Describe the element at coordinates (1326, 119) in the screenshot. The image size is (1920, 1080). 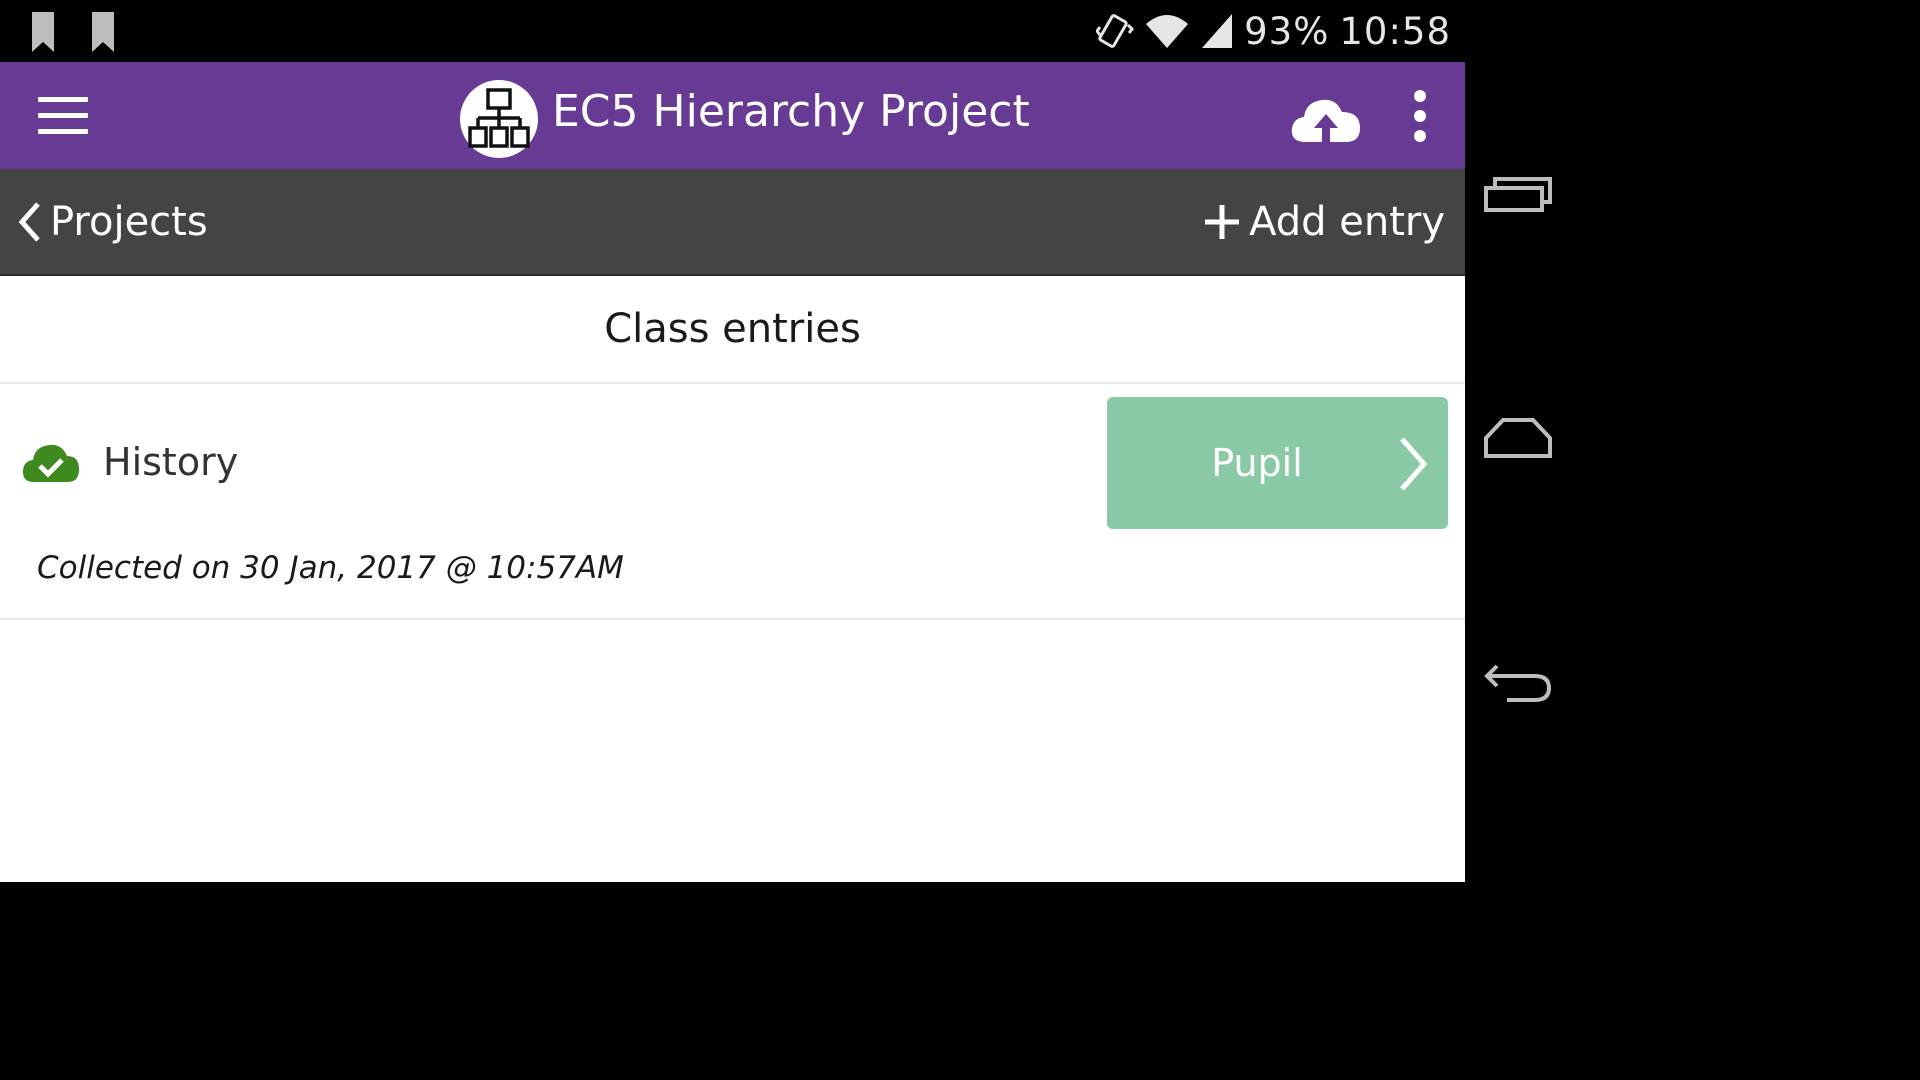
I see `cloud-upload-icon` at that location.